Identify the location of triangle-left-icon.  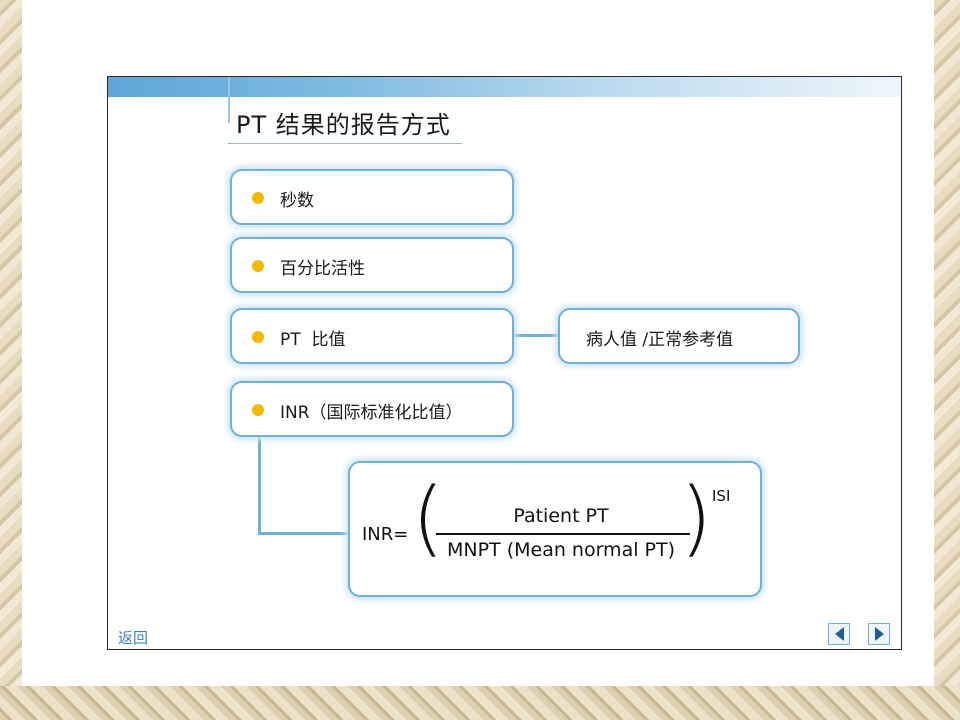
(839, 634).